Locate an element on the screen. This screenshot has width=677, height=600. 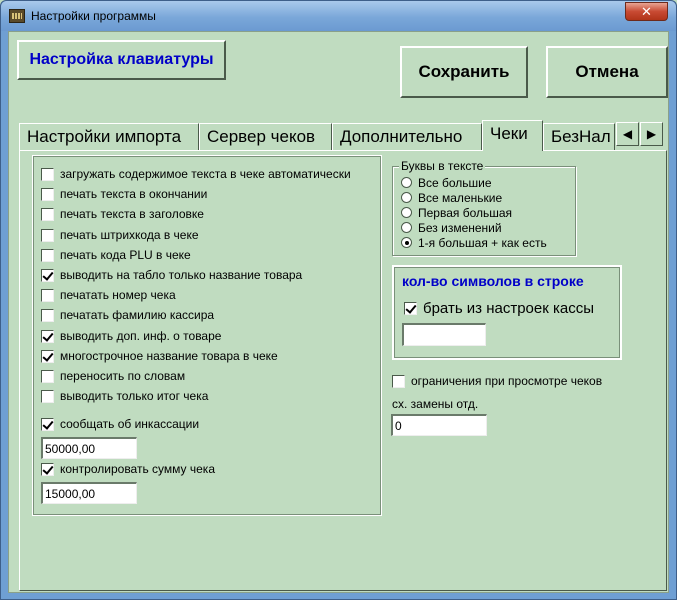
option-from-register: брать из настроек кассы is located at coordinates (499, 308).